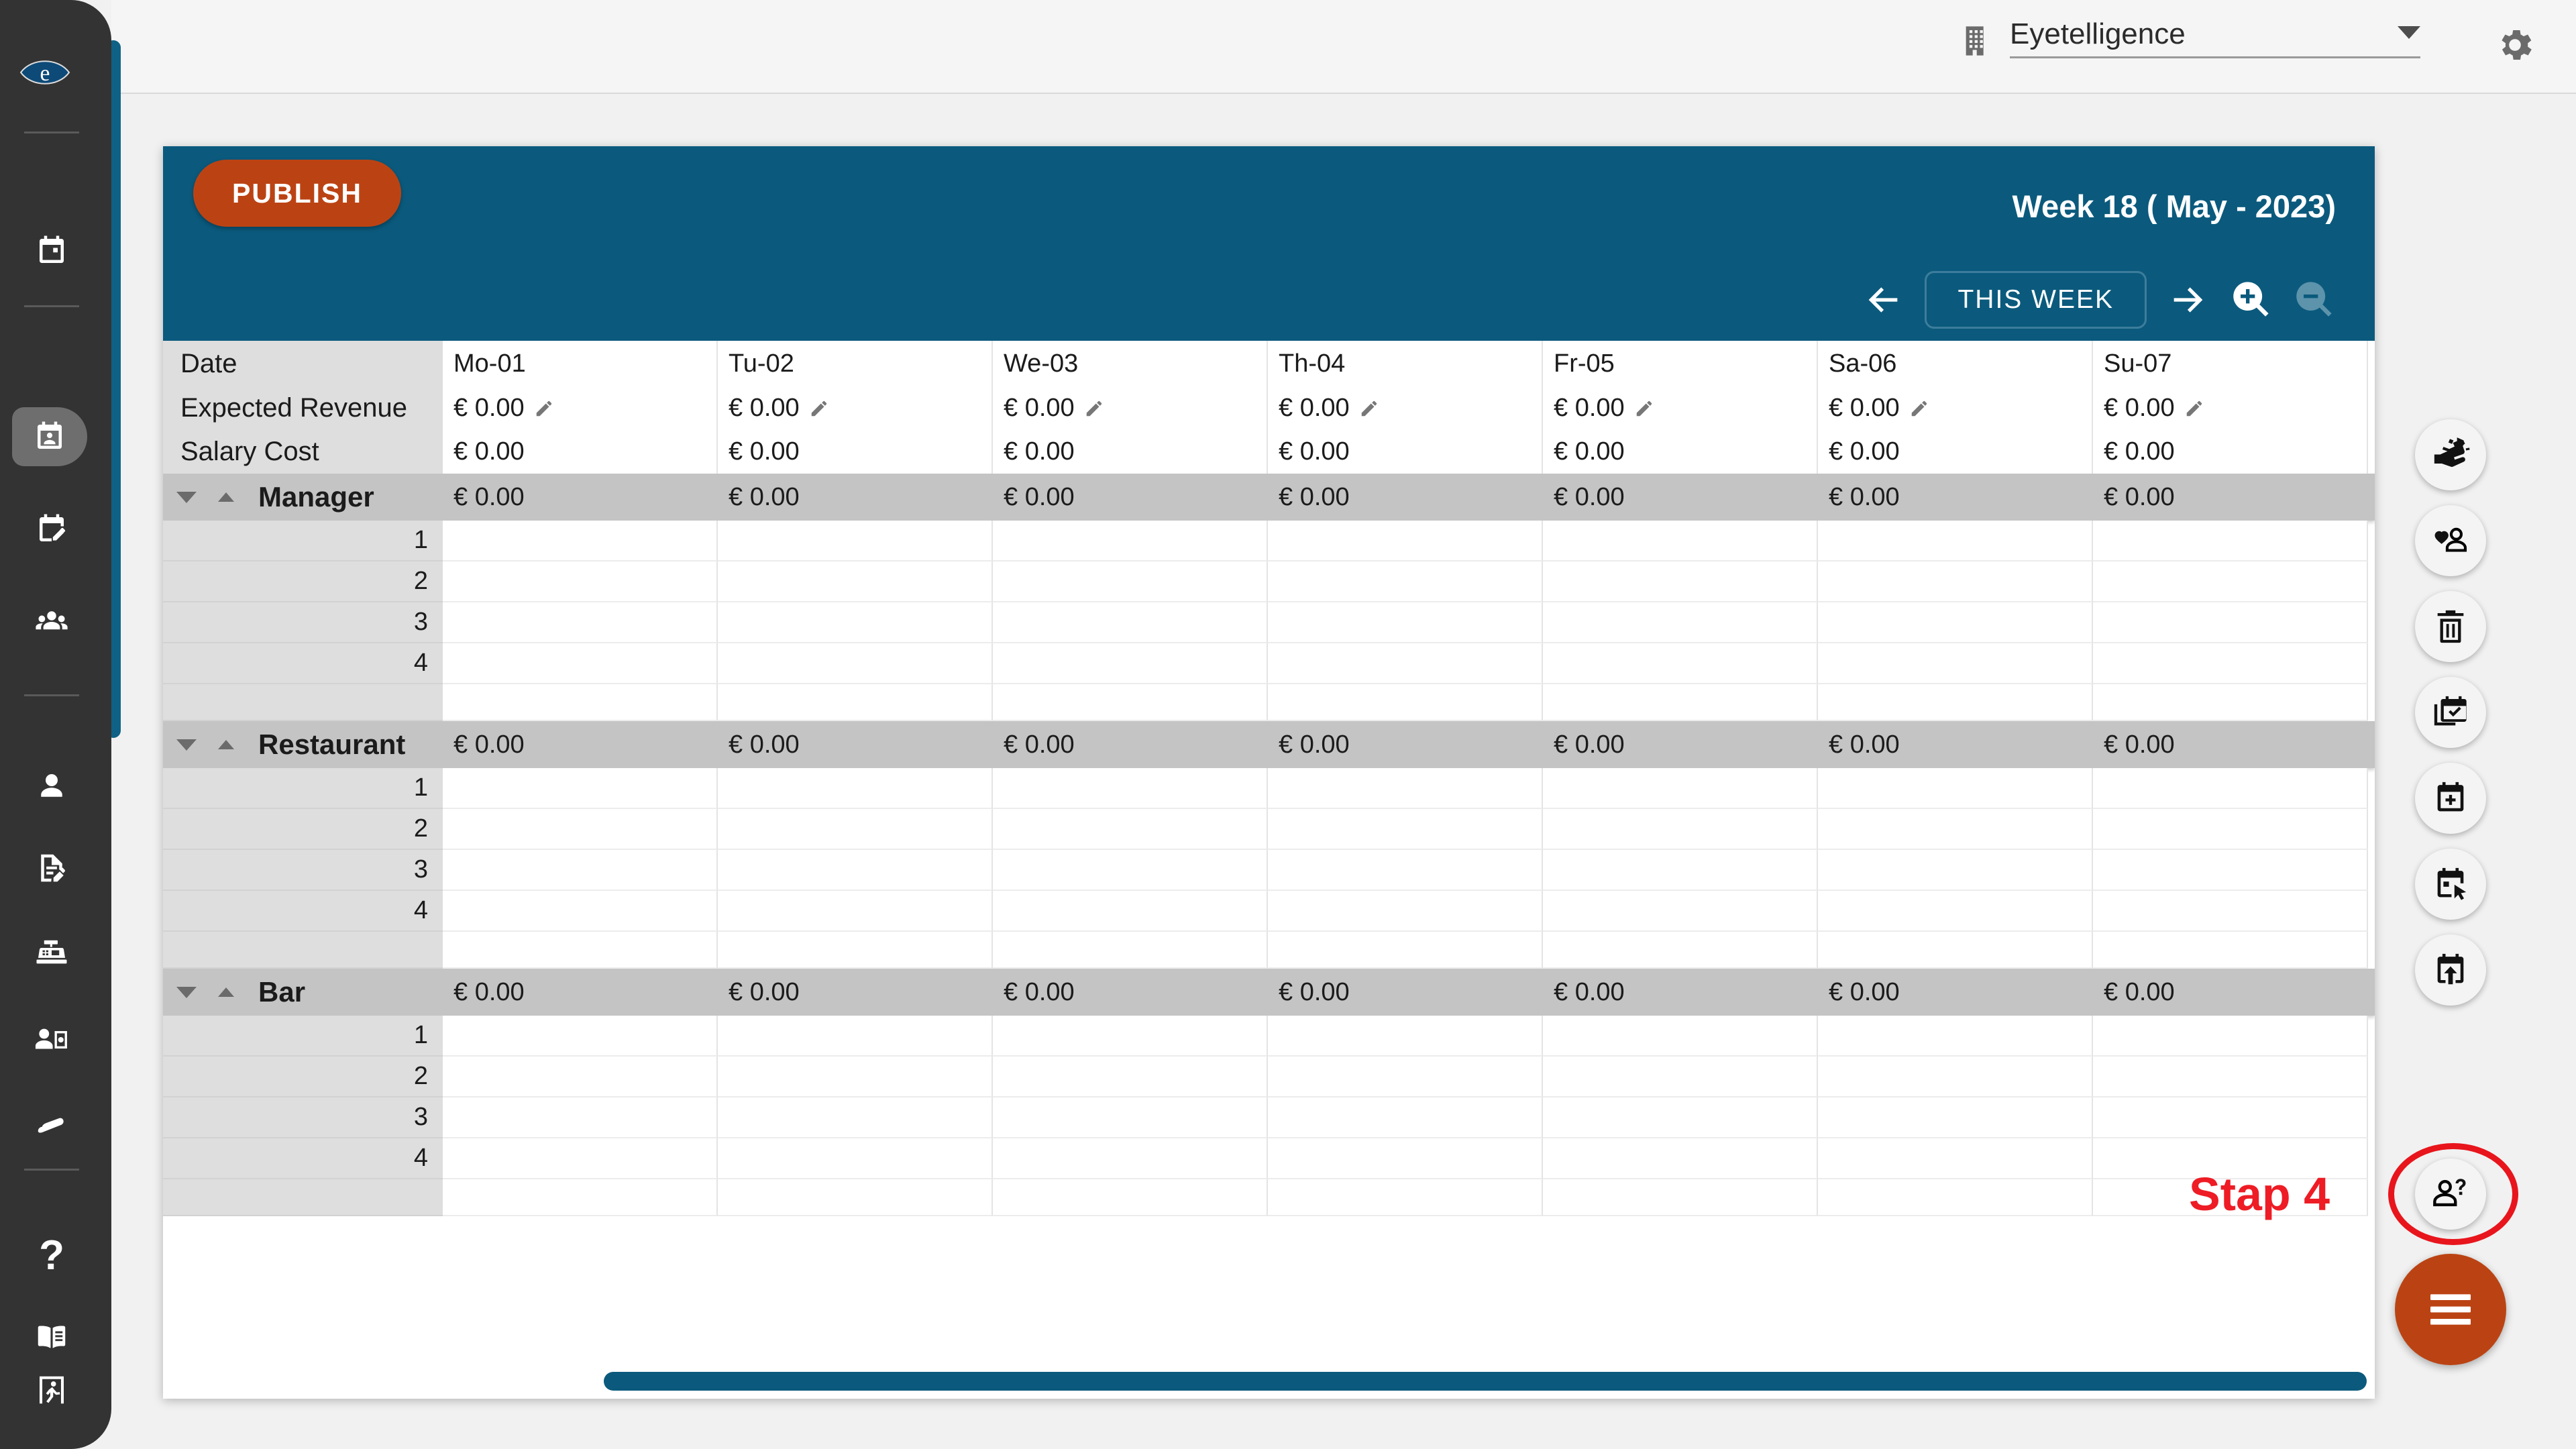 This screenshot has height=1449, width=2576. What do you see at coordinates (2036, 300) in the screenshot?
I see `this-week-button: THIS WEEK` at bounding box center [2036, 300].